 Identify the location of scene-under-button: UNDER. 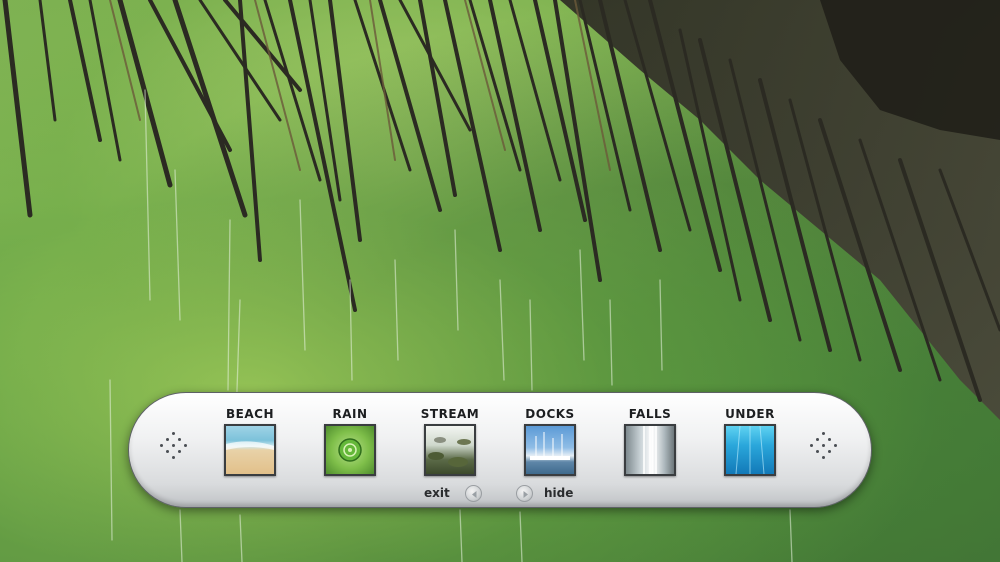
(750, 441).